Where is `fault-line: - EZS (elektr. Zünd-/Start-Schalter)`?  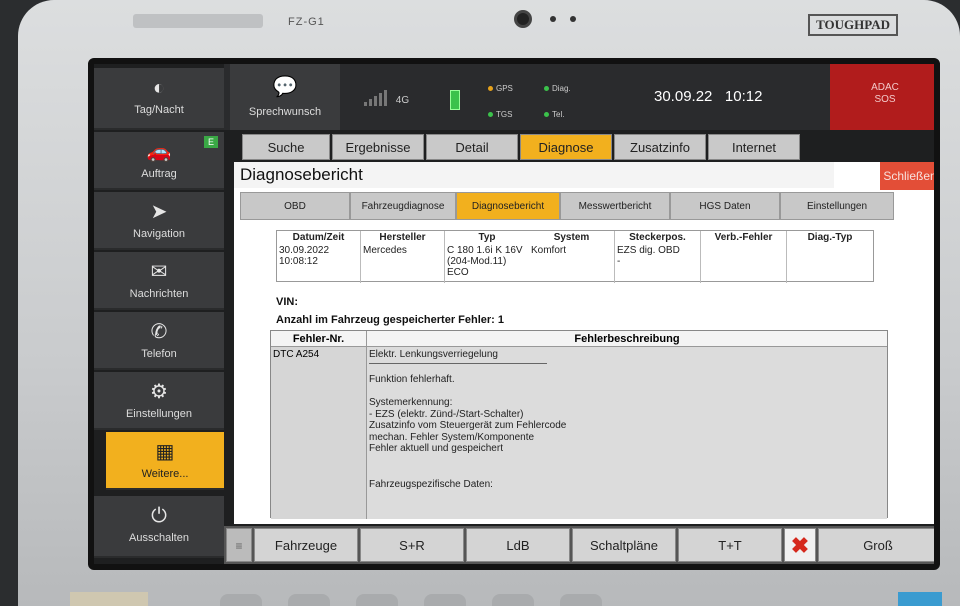 fault-line: - EZS (elektr. Zünd-/Start-Schalter) is located at coordinates (446, 414).